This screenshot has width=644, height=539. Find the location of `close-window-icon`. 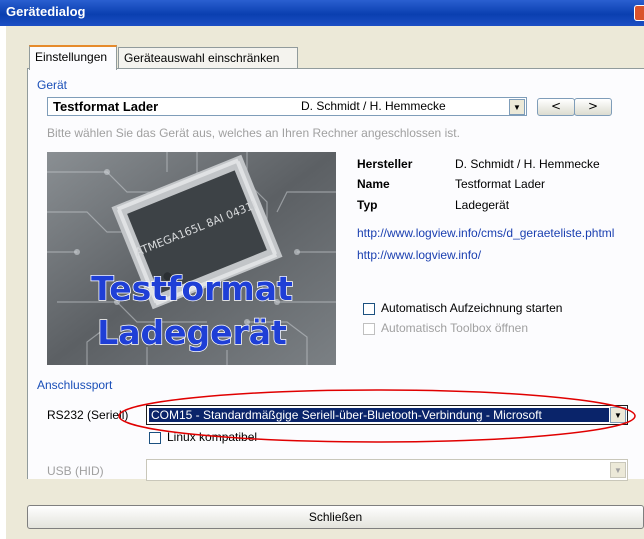

close-window-icon is located at coordinates (639, 13).